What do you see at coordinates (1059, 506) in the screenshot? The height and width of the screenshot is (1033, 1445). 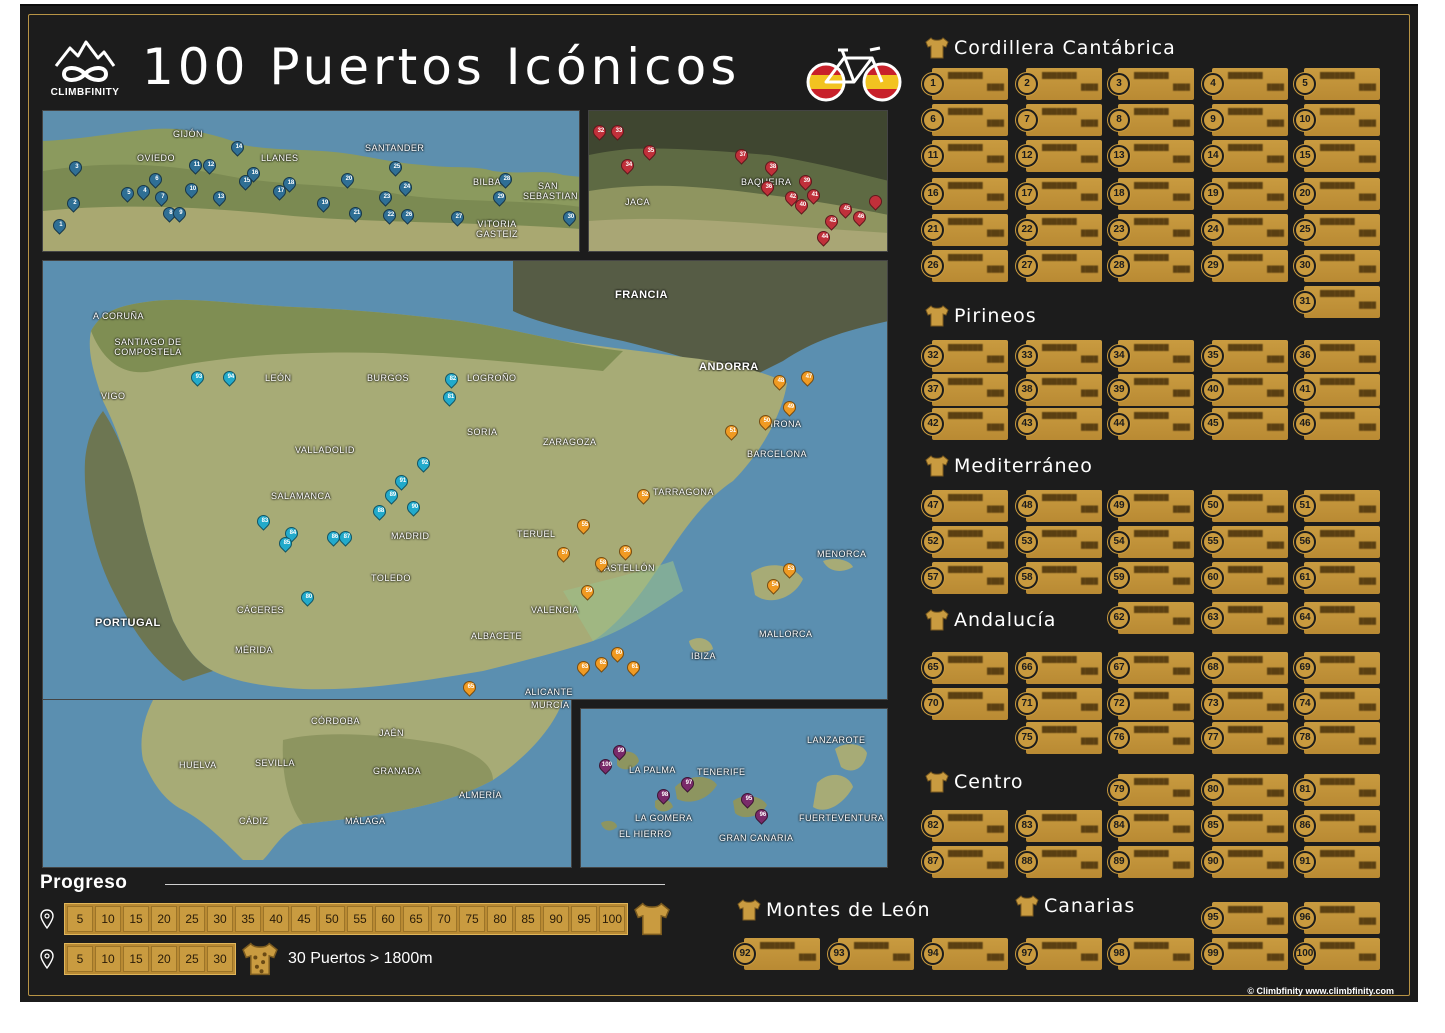 I see `climb-card: ███████ ████ 48` at bounding box center [1059, 506].